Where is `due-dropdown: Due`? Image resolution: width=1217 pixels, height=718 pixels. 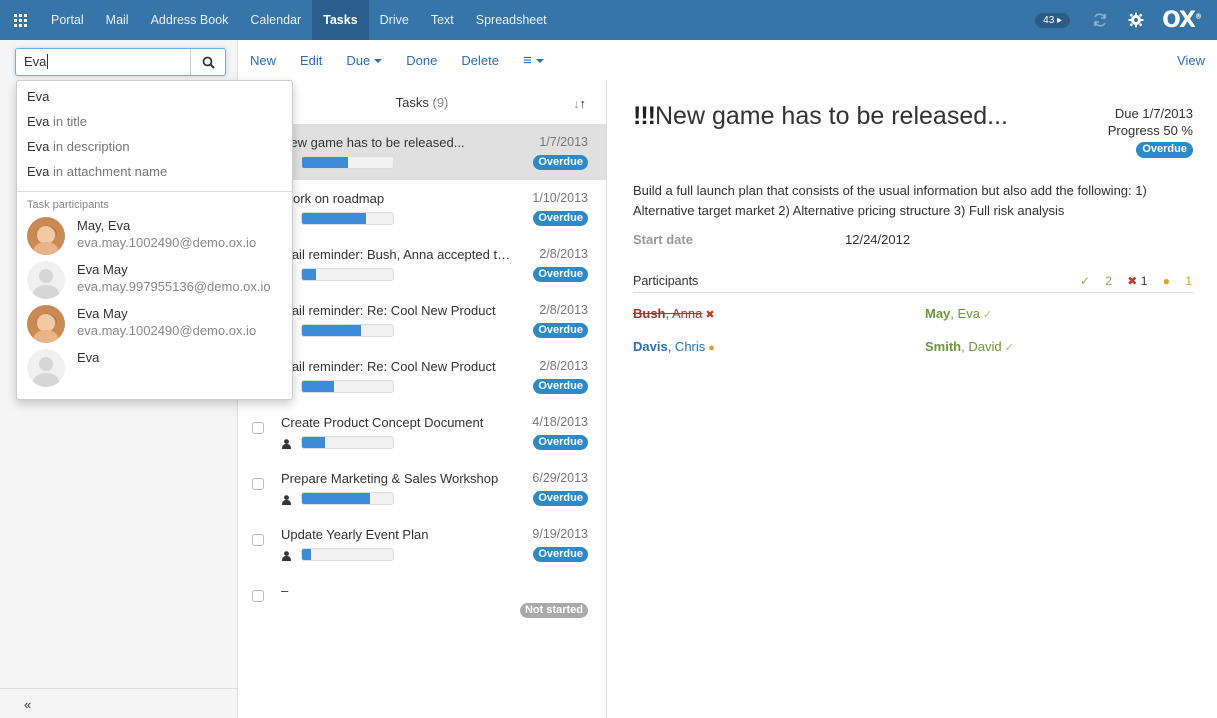 due-dropdown: Due is located at coordinates (364, 60).